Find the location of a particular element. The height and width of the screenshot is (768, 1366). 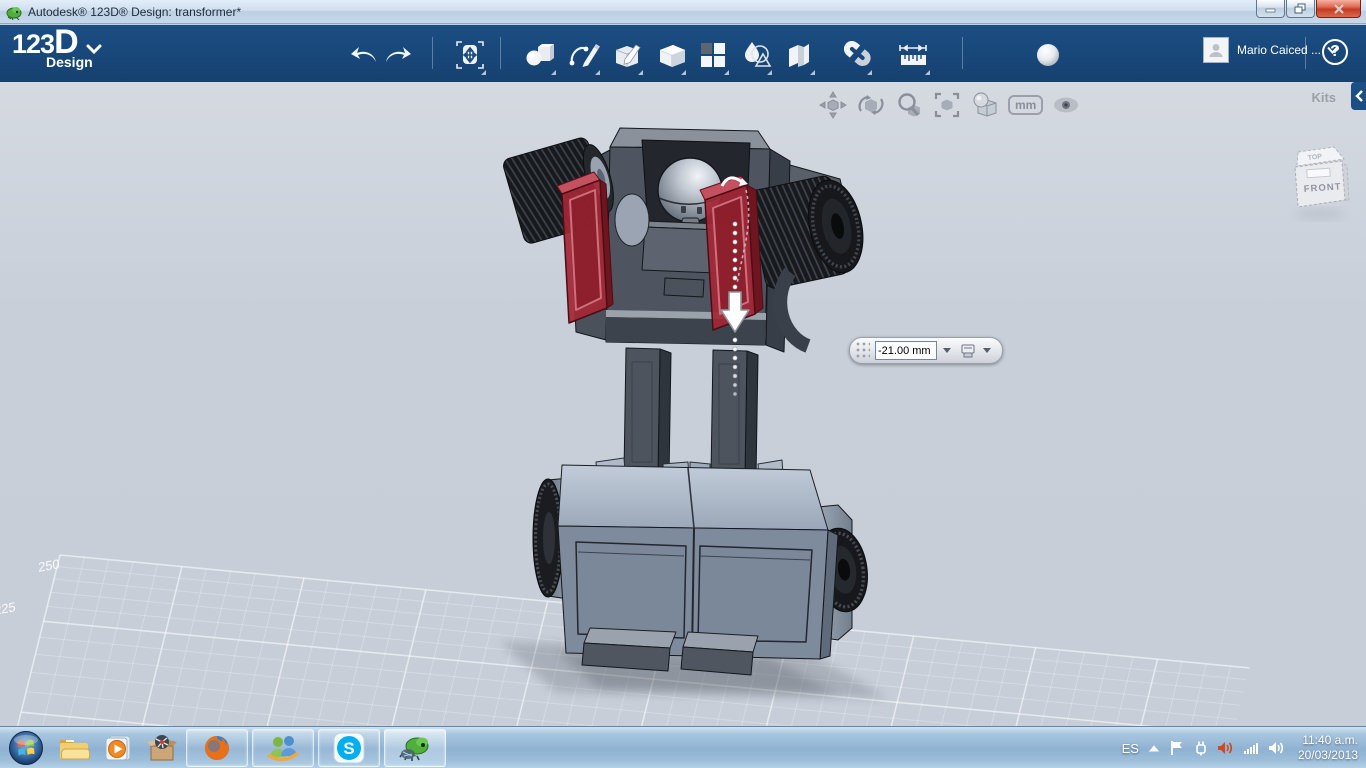

view-navigation-bar: mm is located at coordinates (949, 105).